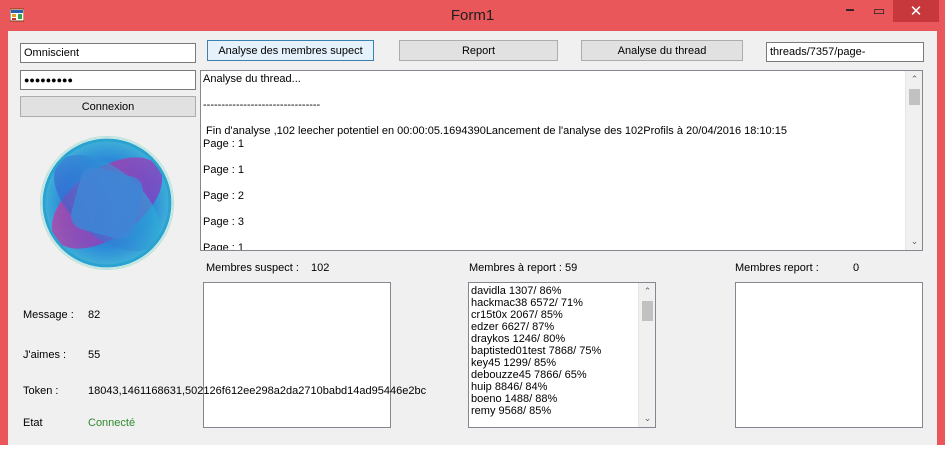  I want to click on title-bar: Form1 🗕 ▭ ✕, so click(472, 15).